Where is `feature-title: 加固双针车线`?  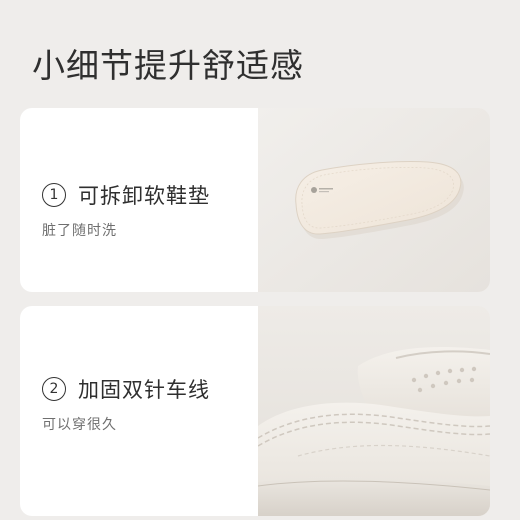 feature-title: 加固双针车线 is located at coordinates (144, 390).